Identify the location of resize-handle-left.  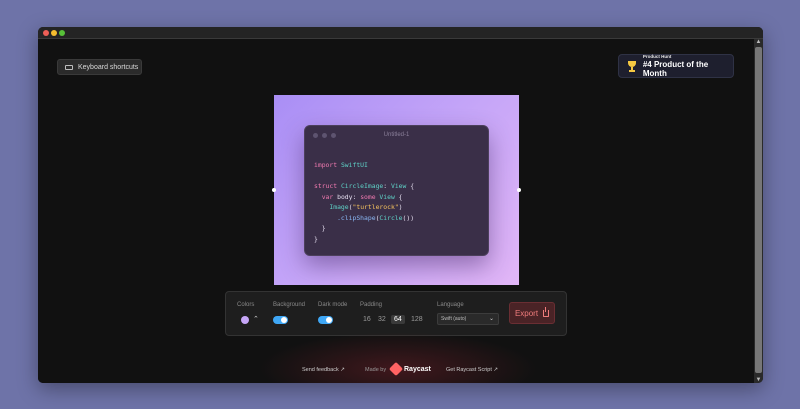
(274, 190).